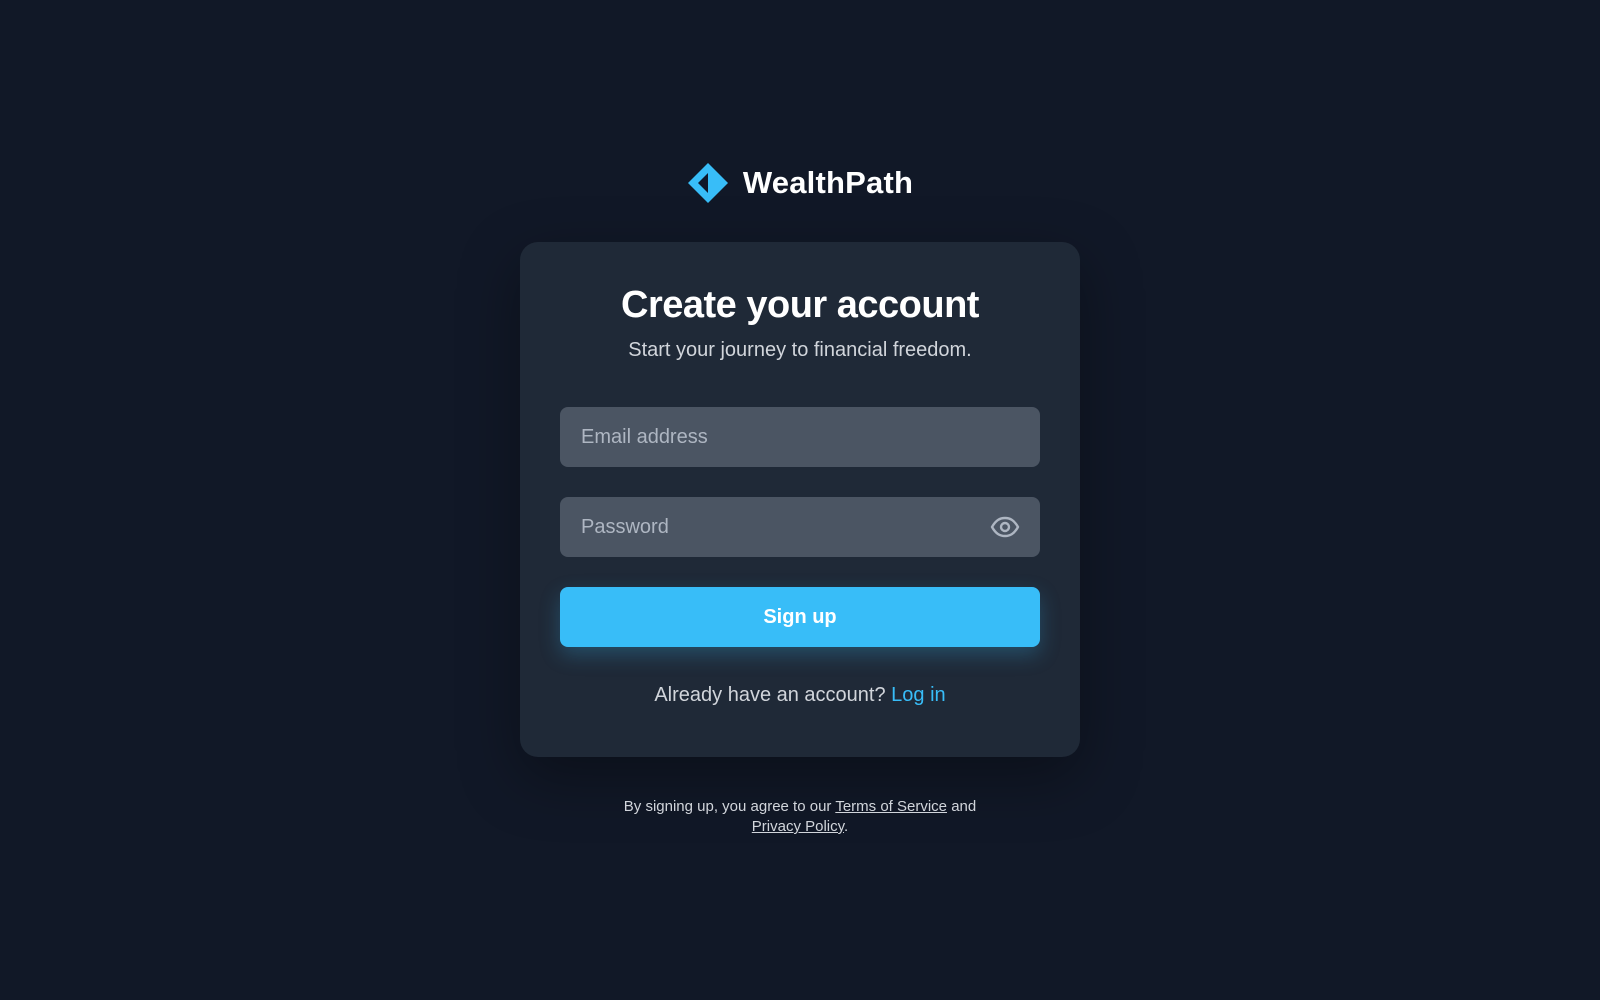  Describe the element at coordinates (770, 695) in the screenshot. I see `login-prompt-text: Already have an account?` at that location.